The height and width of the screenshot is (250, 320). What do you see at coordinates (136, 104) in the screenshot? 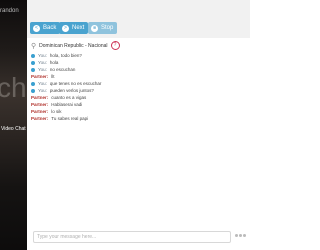
I see `message-row: Partner: Hablaserai vadi` at bounding box center [136, 104].